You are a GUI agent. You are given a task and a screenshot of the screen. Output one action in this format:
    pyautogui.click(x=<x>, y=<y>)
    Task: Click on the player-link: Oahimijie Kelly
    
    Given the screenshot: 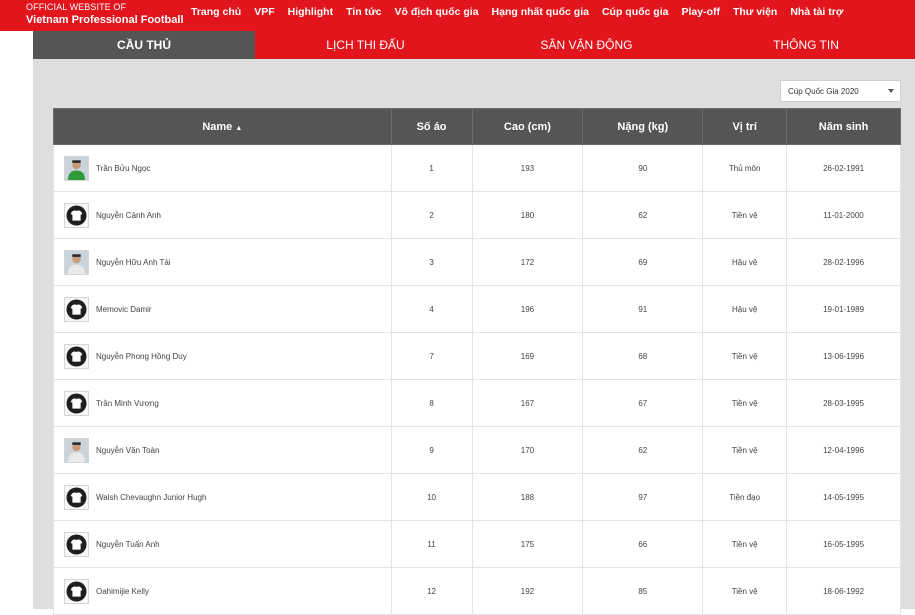 What is the action you would take?
    pyautogui.click(x=227, y=591)
    